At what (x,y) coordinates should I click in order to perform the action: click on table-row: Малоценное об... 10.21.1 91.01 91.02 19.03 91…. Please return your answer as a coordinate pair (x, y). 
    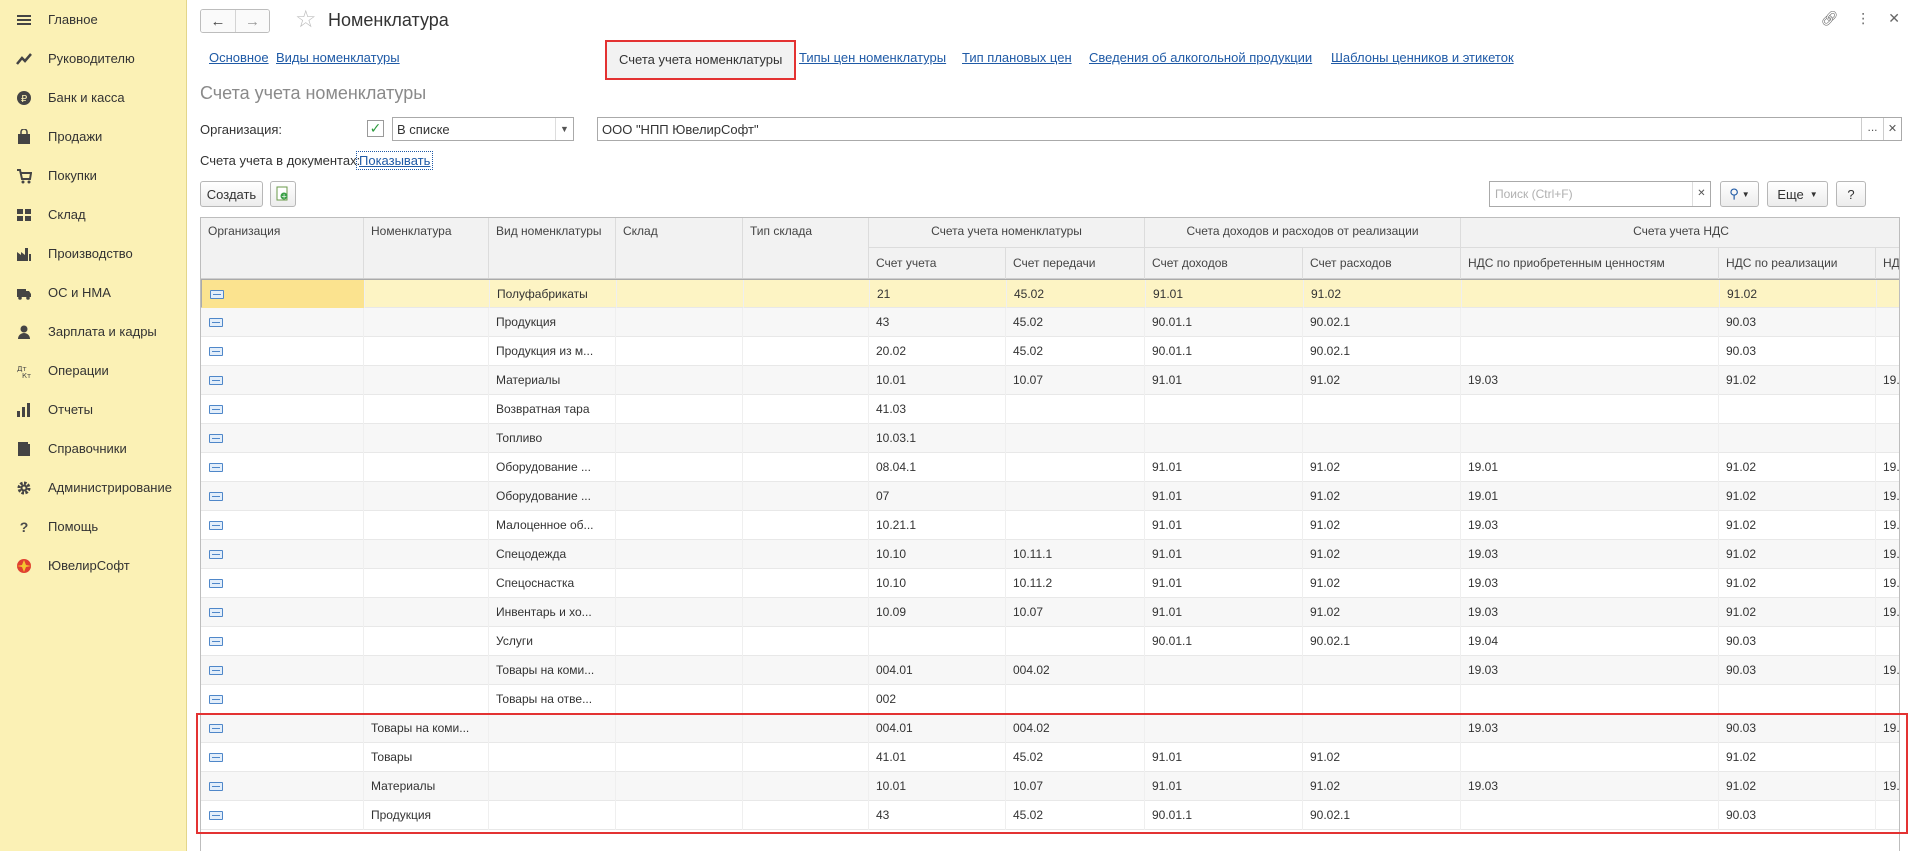
    Looking at the image, I should click on (1050, 525).